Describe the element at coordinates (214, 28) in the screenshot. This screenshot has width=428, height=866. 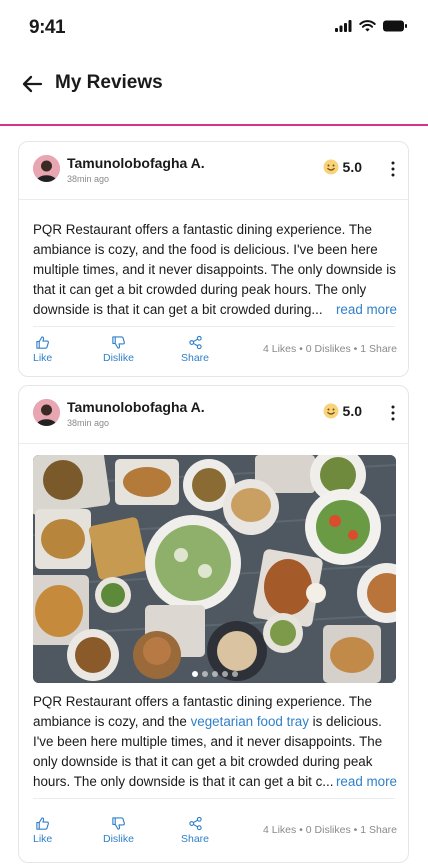
I see `status-bar: 9:41` at that location.